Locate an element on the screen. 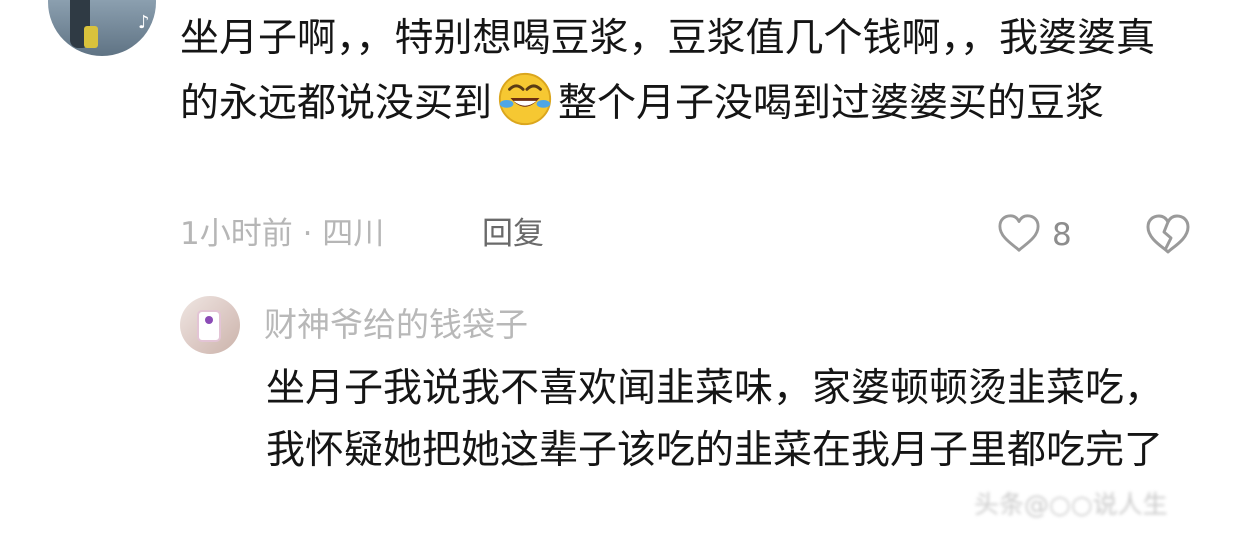  avatar-object is located at coordinates (209, 326).